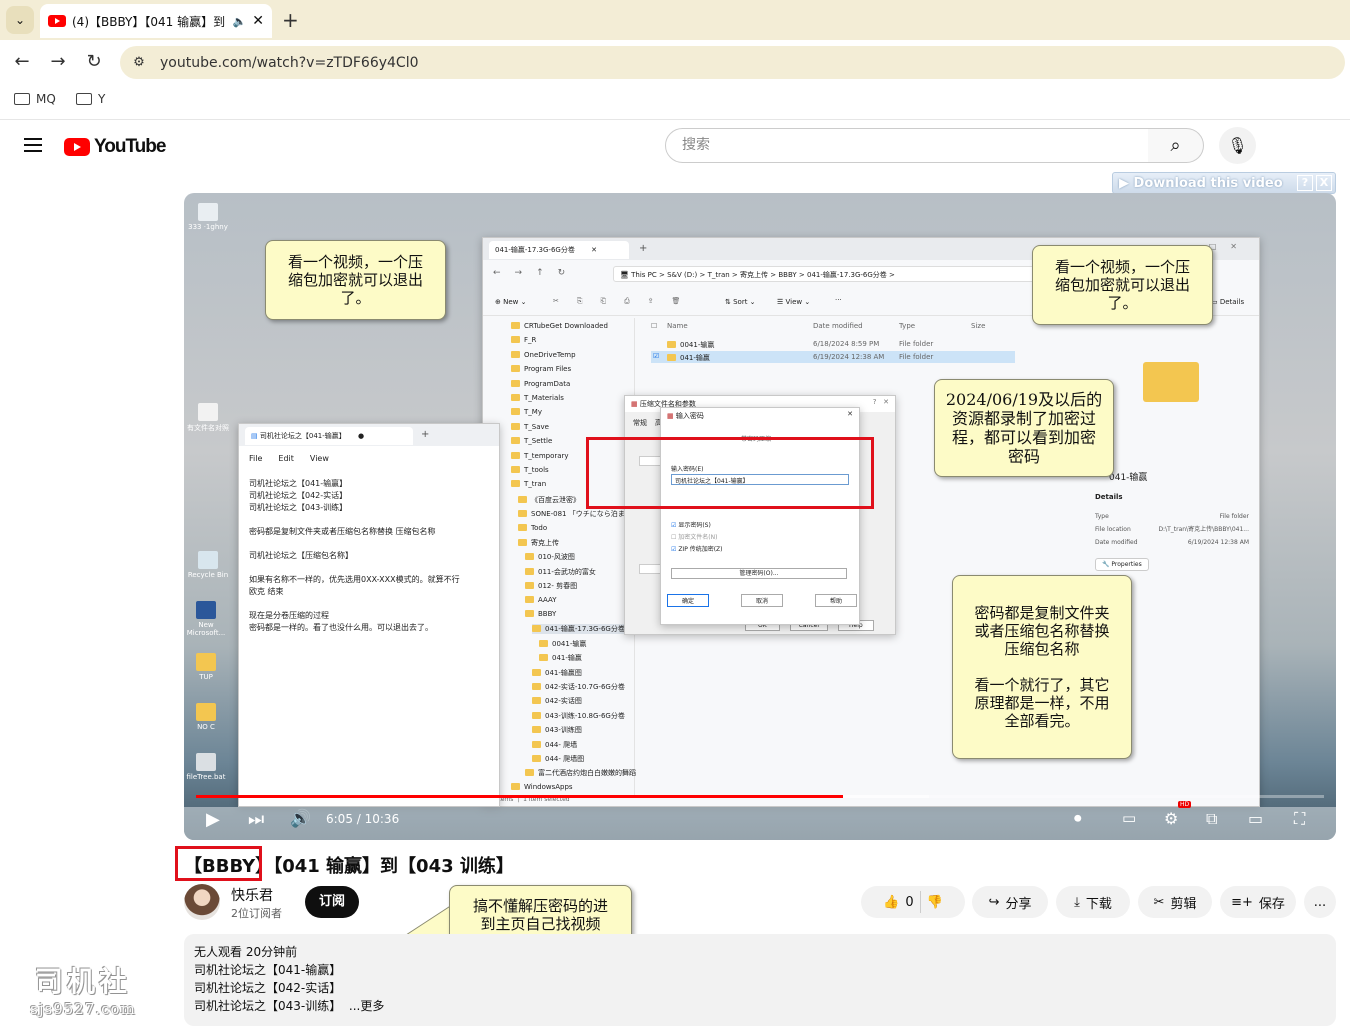  I want to click on tree-item: OneDriveTemp, so click(543, 355).